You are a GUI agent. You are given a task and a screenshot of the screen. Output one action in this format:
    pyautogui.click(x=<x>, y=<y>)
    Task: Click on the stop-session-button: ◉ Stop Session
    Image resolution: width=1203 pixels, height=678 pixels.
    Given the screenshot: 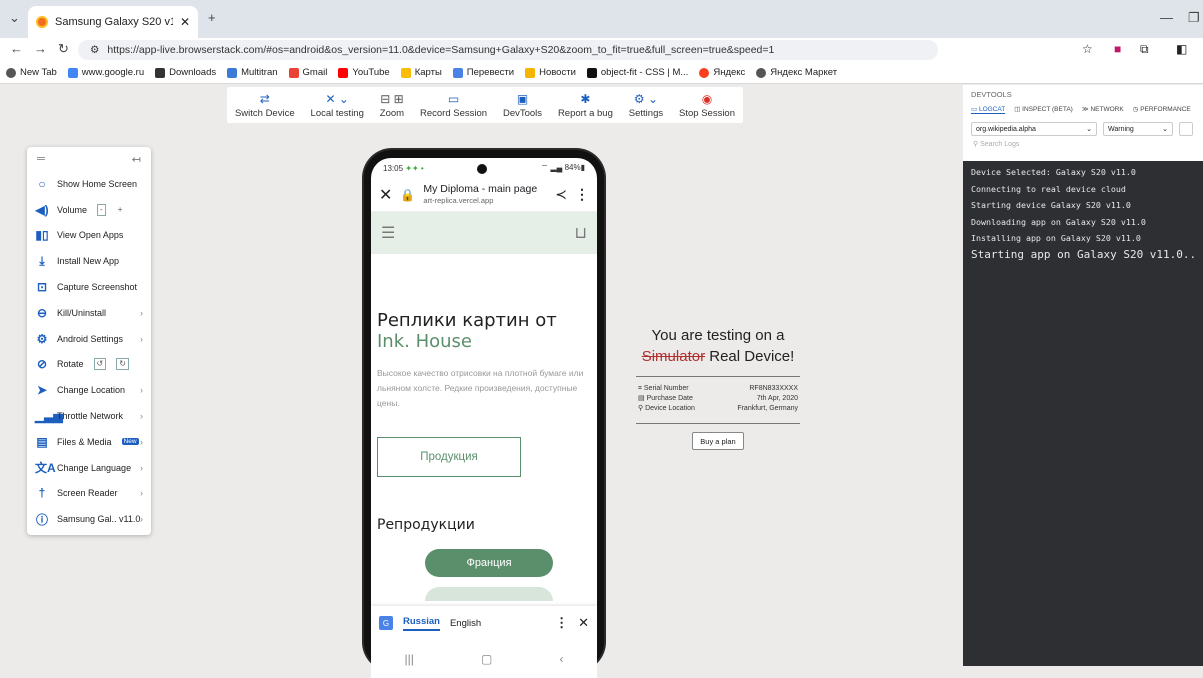 What is the action you would take?
    pyautogui.click(x=707, y=106)
    